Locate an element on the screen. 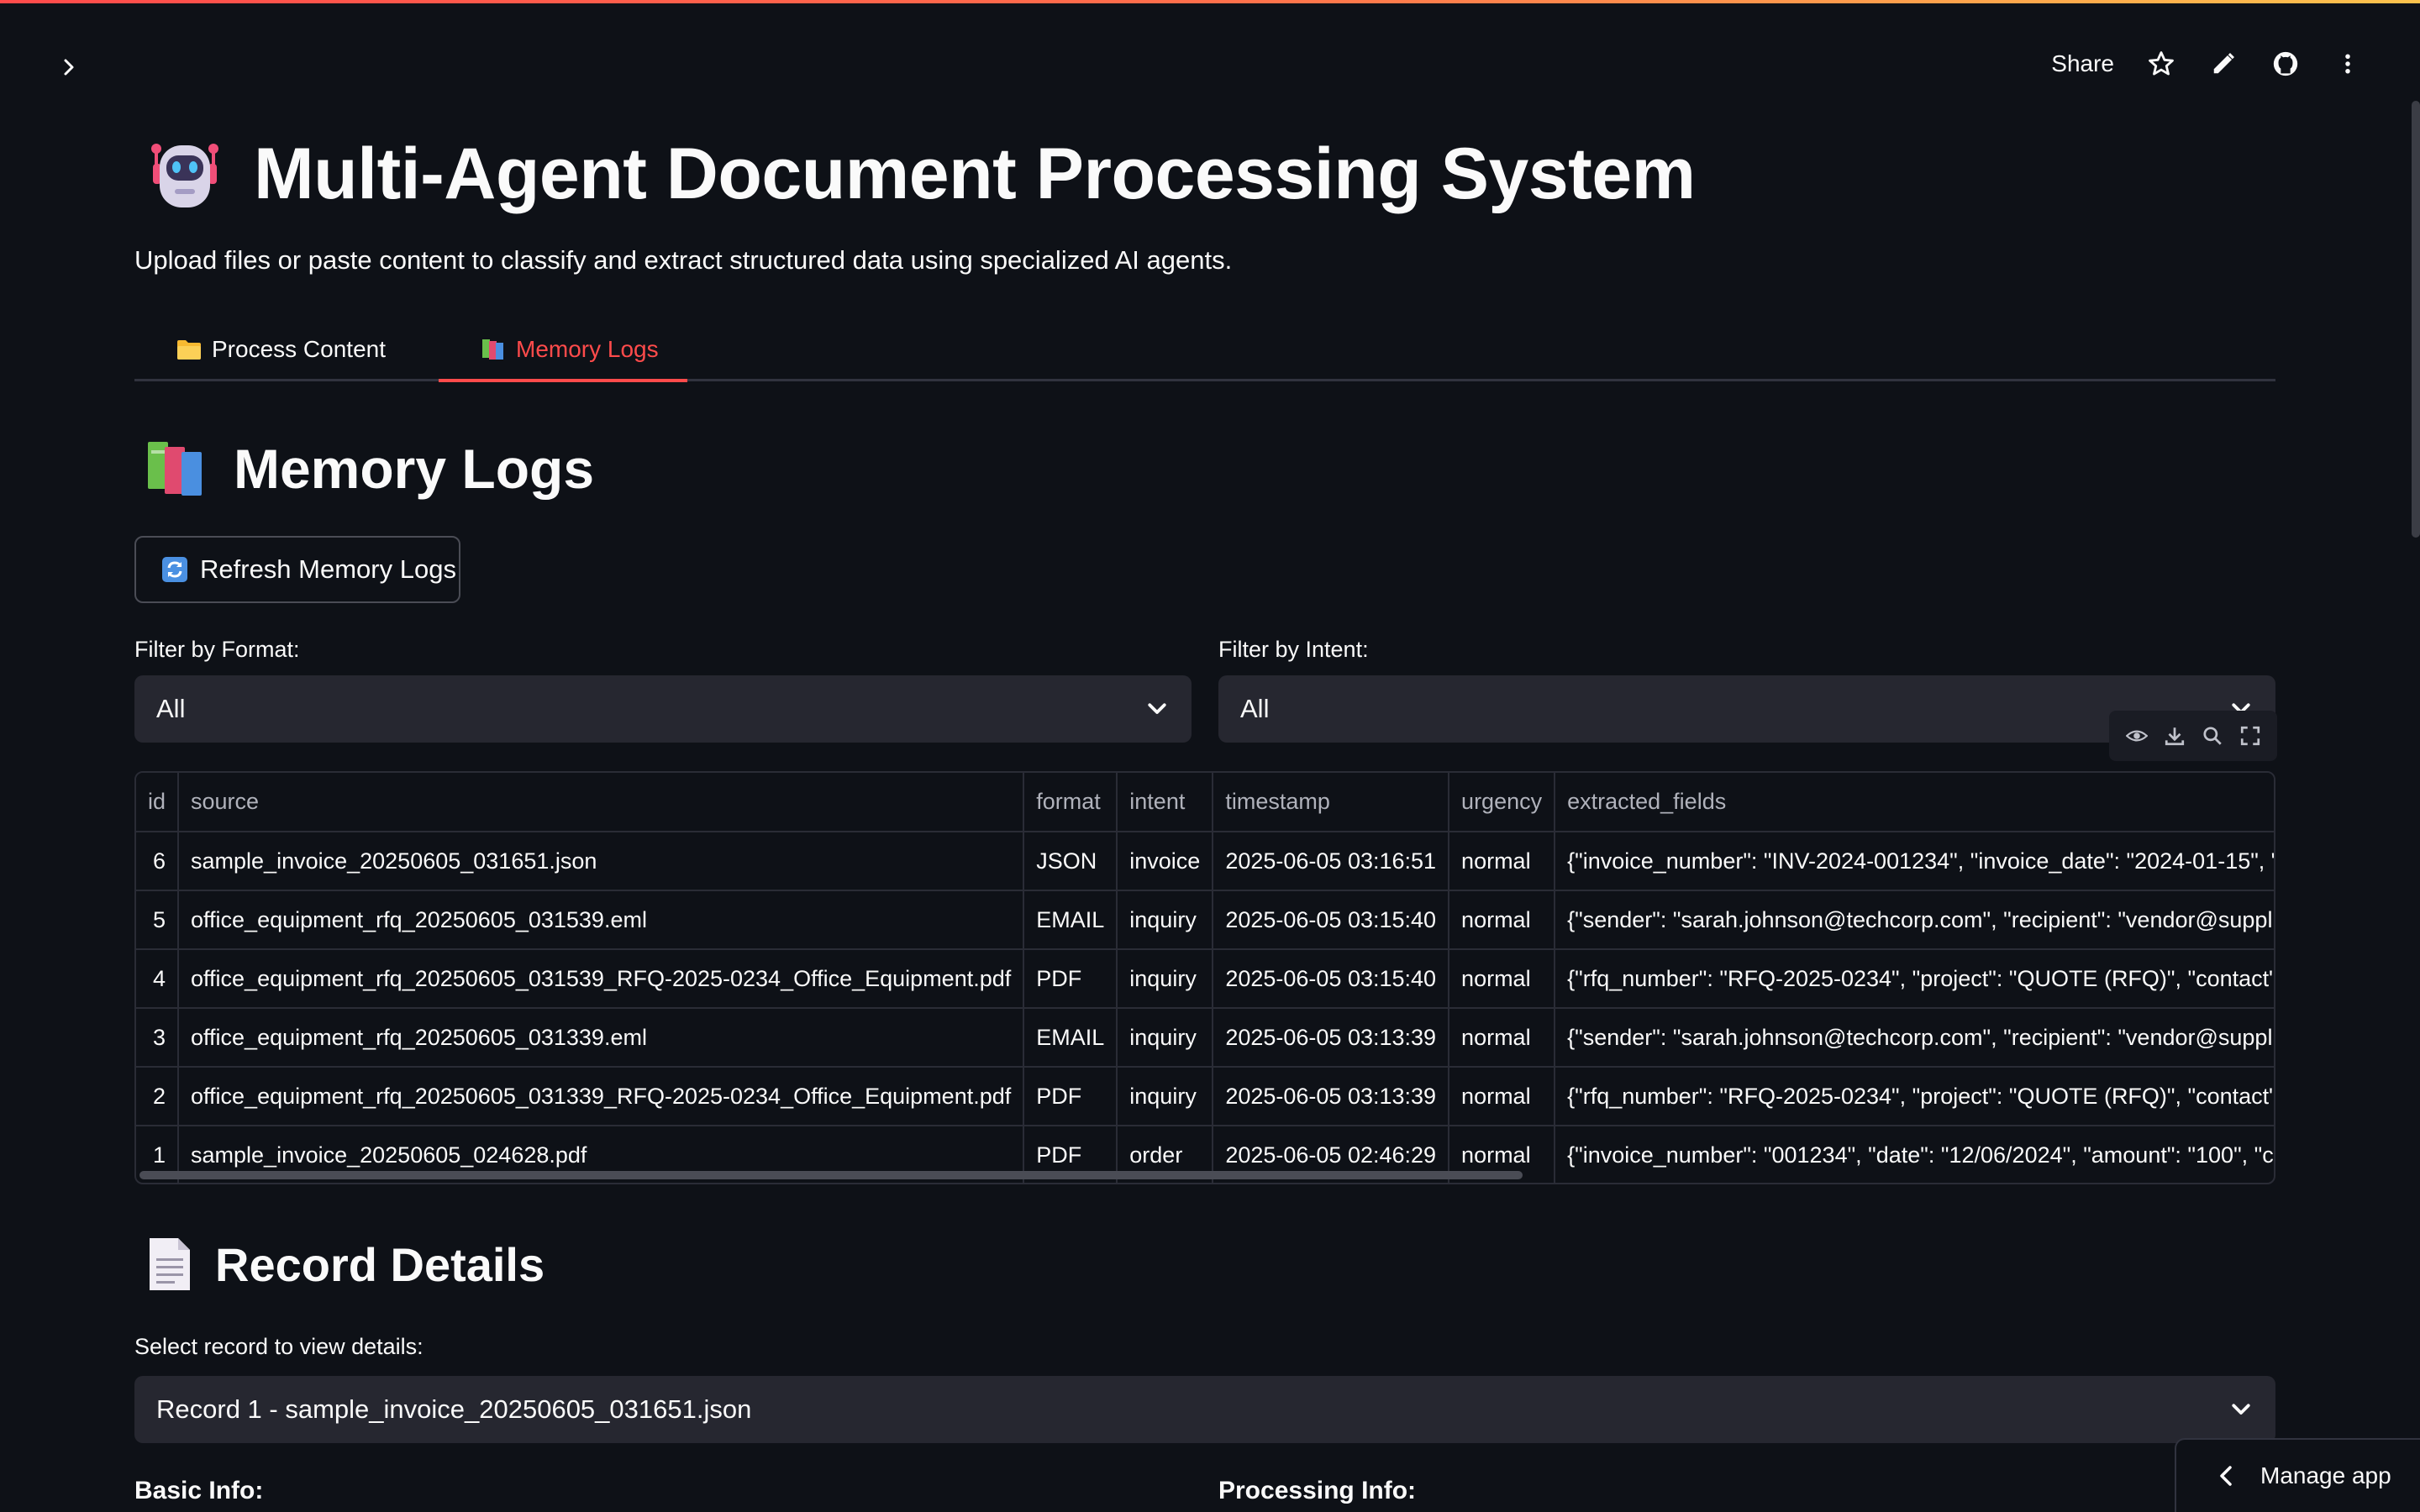 The width and height of the screenshot is (2420, 1512). cell-id: 3 is located at coordinates (158, 1038).